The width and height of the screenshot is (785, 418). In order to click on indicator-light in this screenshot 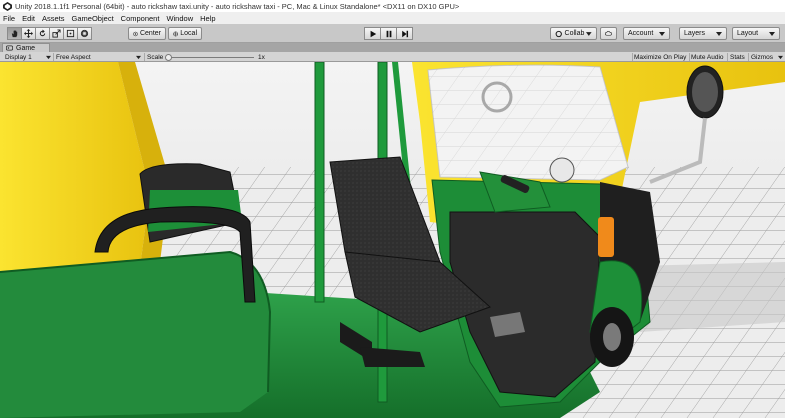, I will do `click(606, 237)`.